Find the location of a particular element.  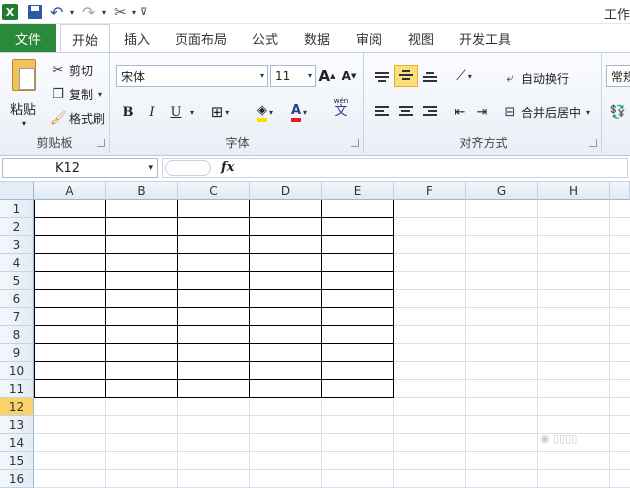

format-painter-button: 🖌 格式刷 is located at coordinates (77, 118).